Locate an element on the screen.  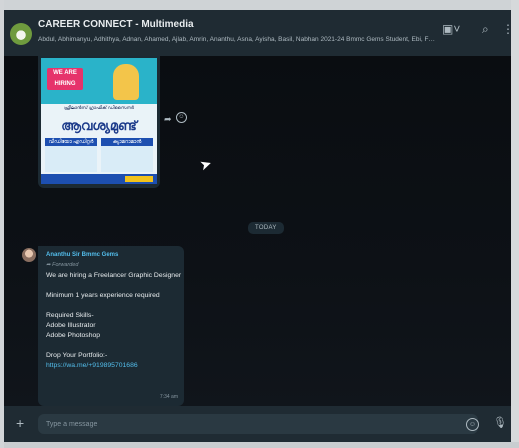
message-input is located at coordinates (258, 424).